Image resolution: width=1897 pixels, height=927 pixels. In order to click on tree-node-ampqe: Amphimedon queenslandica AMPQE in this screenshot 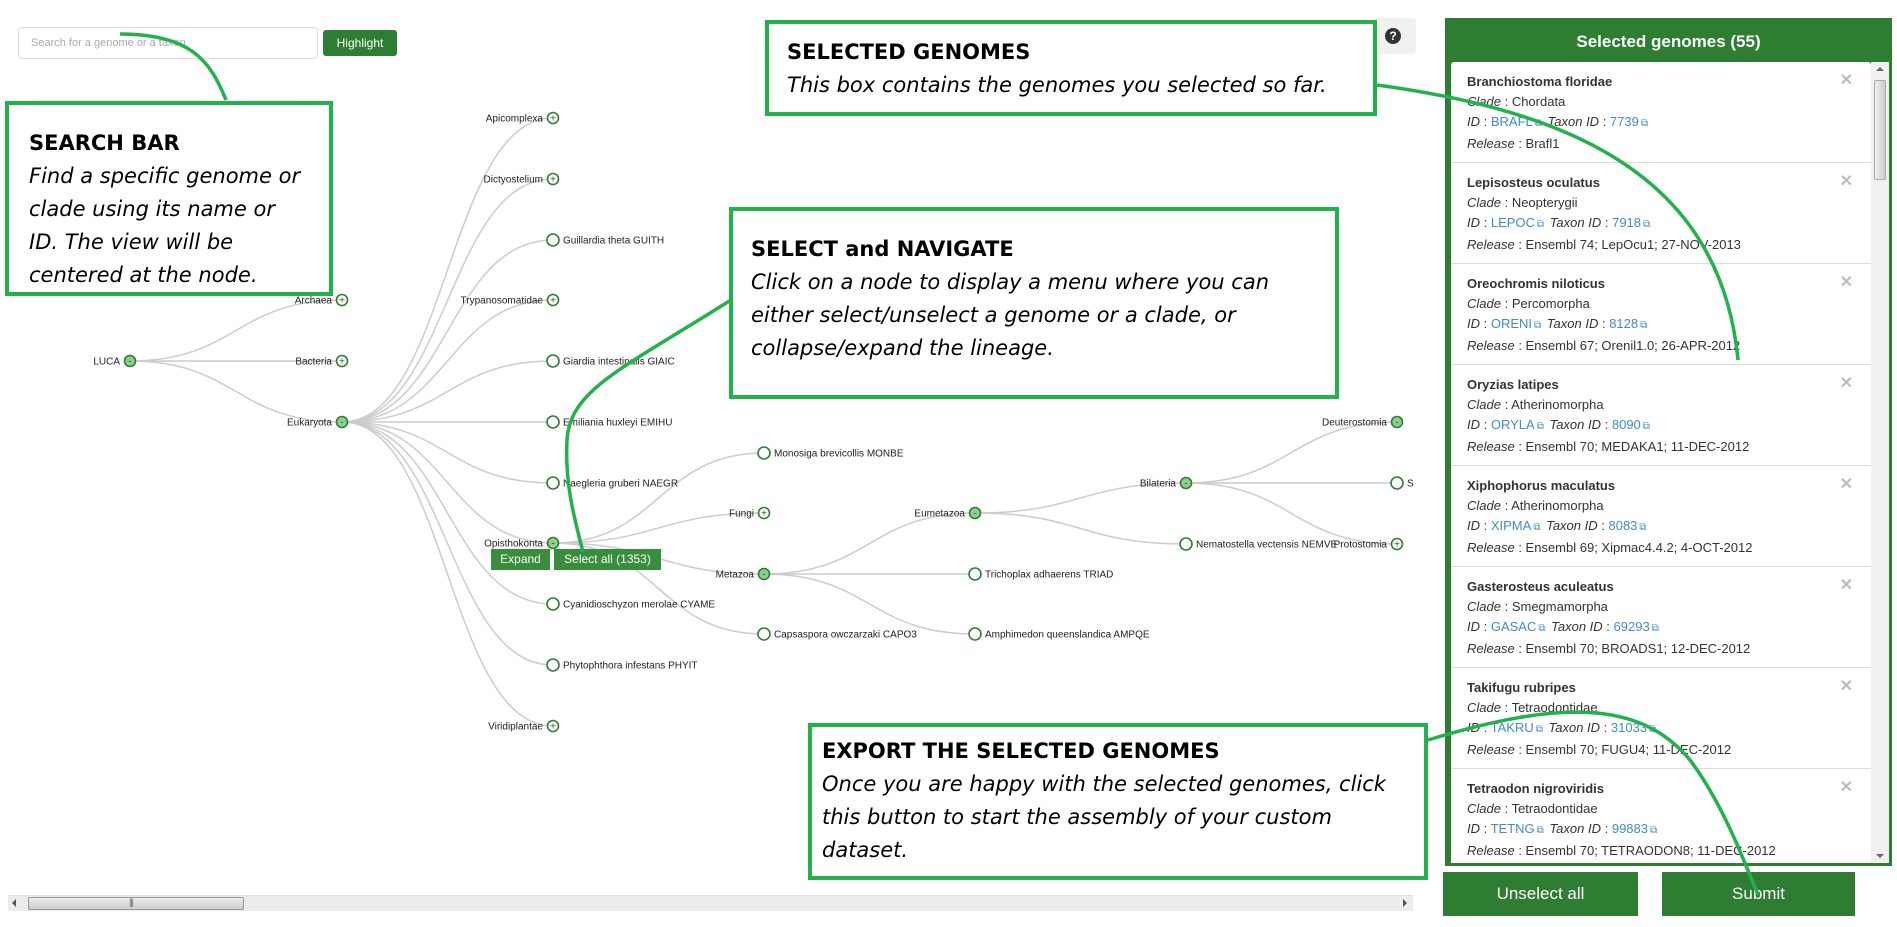, I will do `click(1059, 634)`.